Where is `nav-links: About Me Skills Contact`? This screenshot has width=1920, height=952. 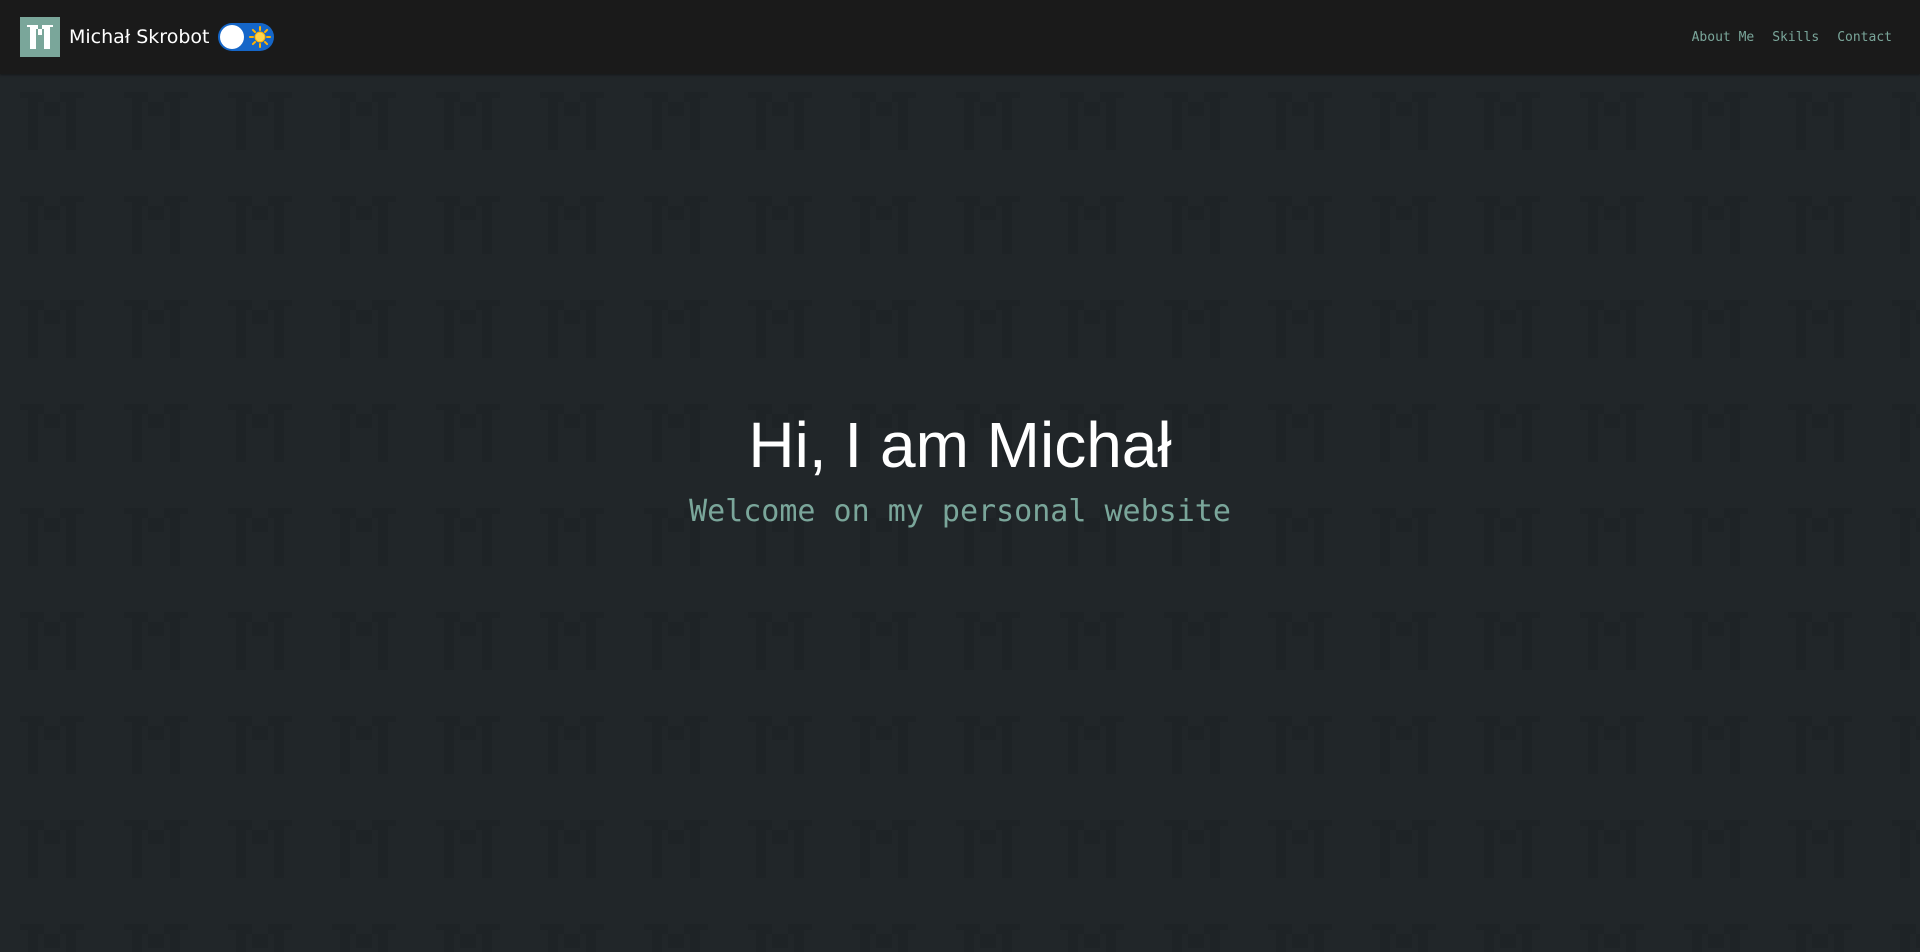
nav-links: About Me Skills Contact is located at coordinates (1792, 37).